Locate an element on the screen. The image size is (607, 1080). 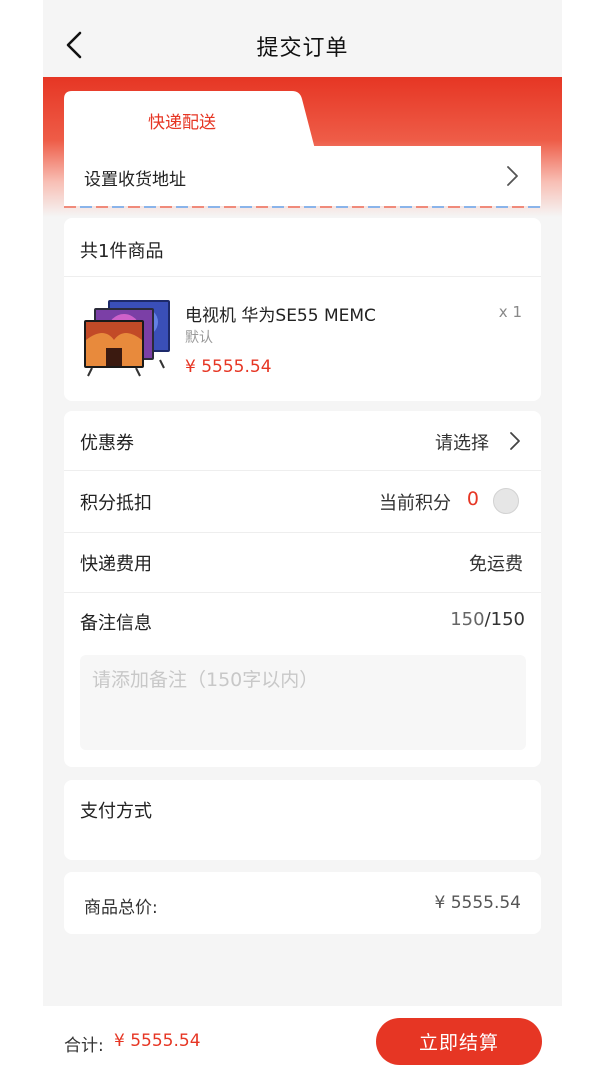
points-toggle is located at coordinates (506, 501).